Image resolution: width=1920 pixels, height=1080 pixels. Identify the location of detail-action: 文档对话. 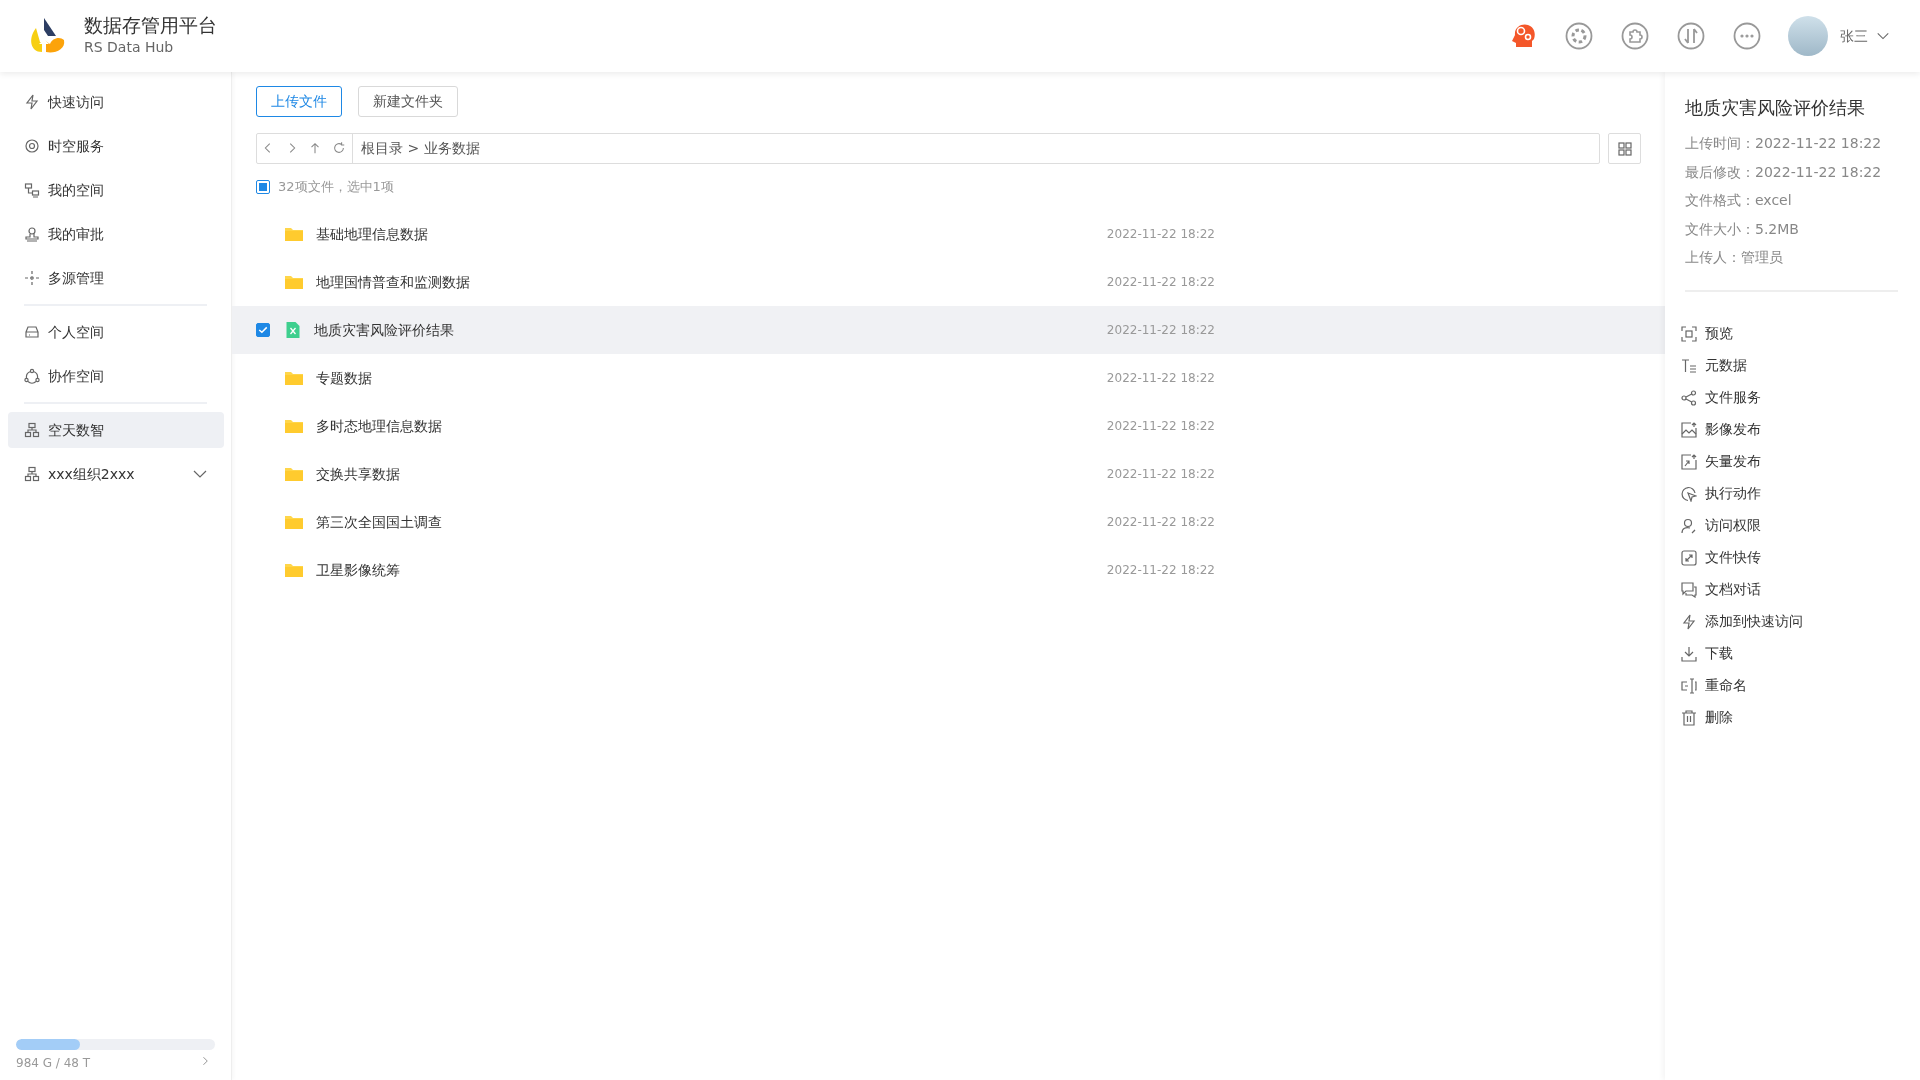
(1791, 589).